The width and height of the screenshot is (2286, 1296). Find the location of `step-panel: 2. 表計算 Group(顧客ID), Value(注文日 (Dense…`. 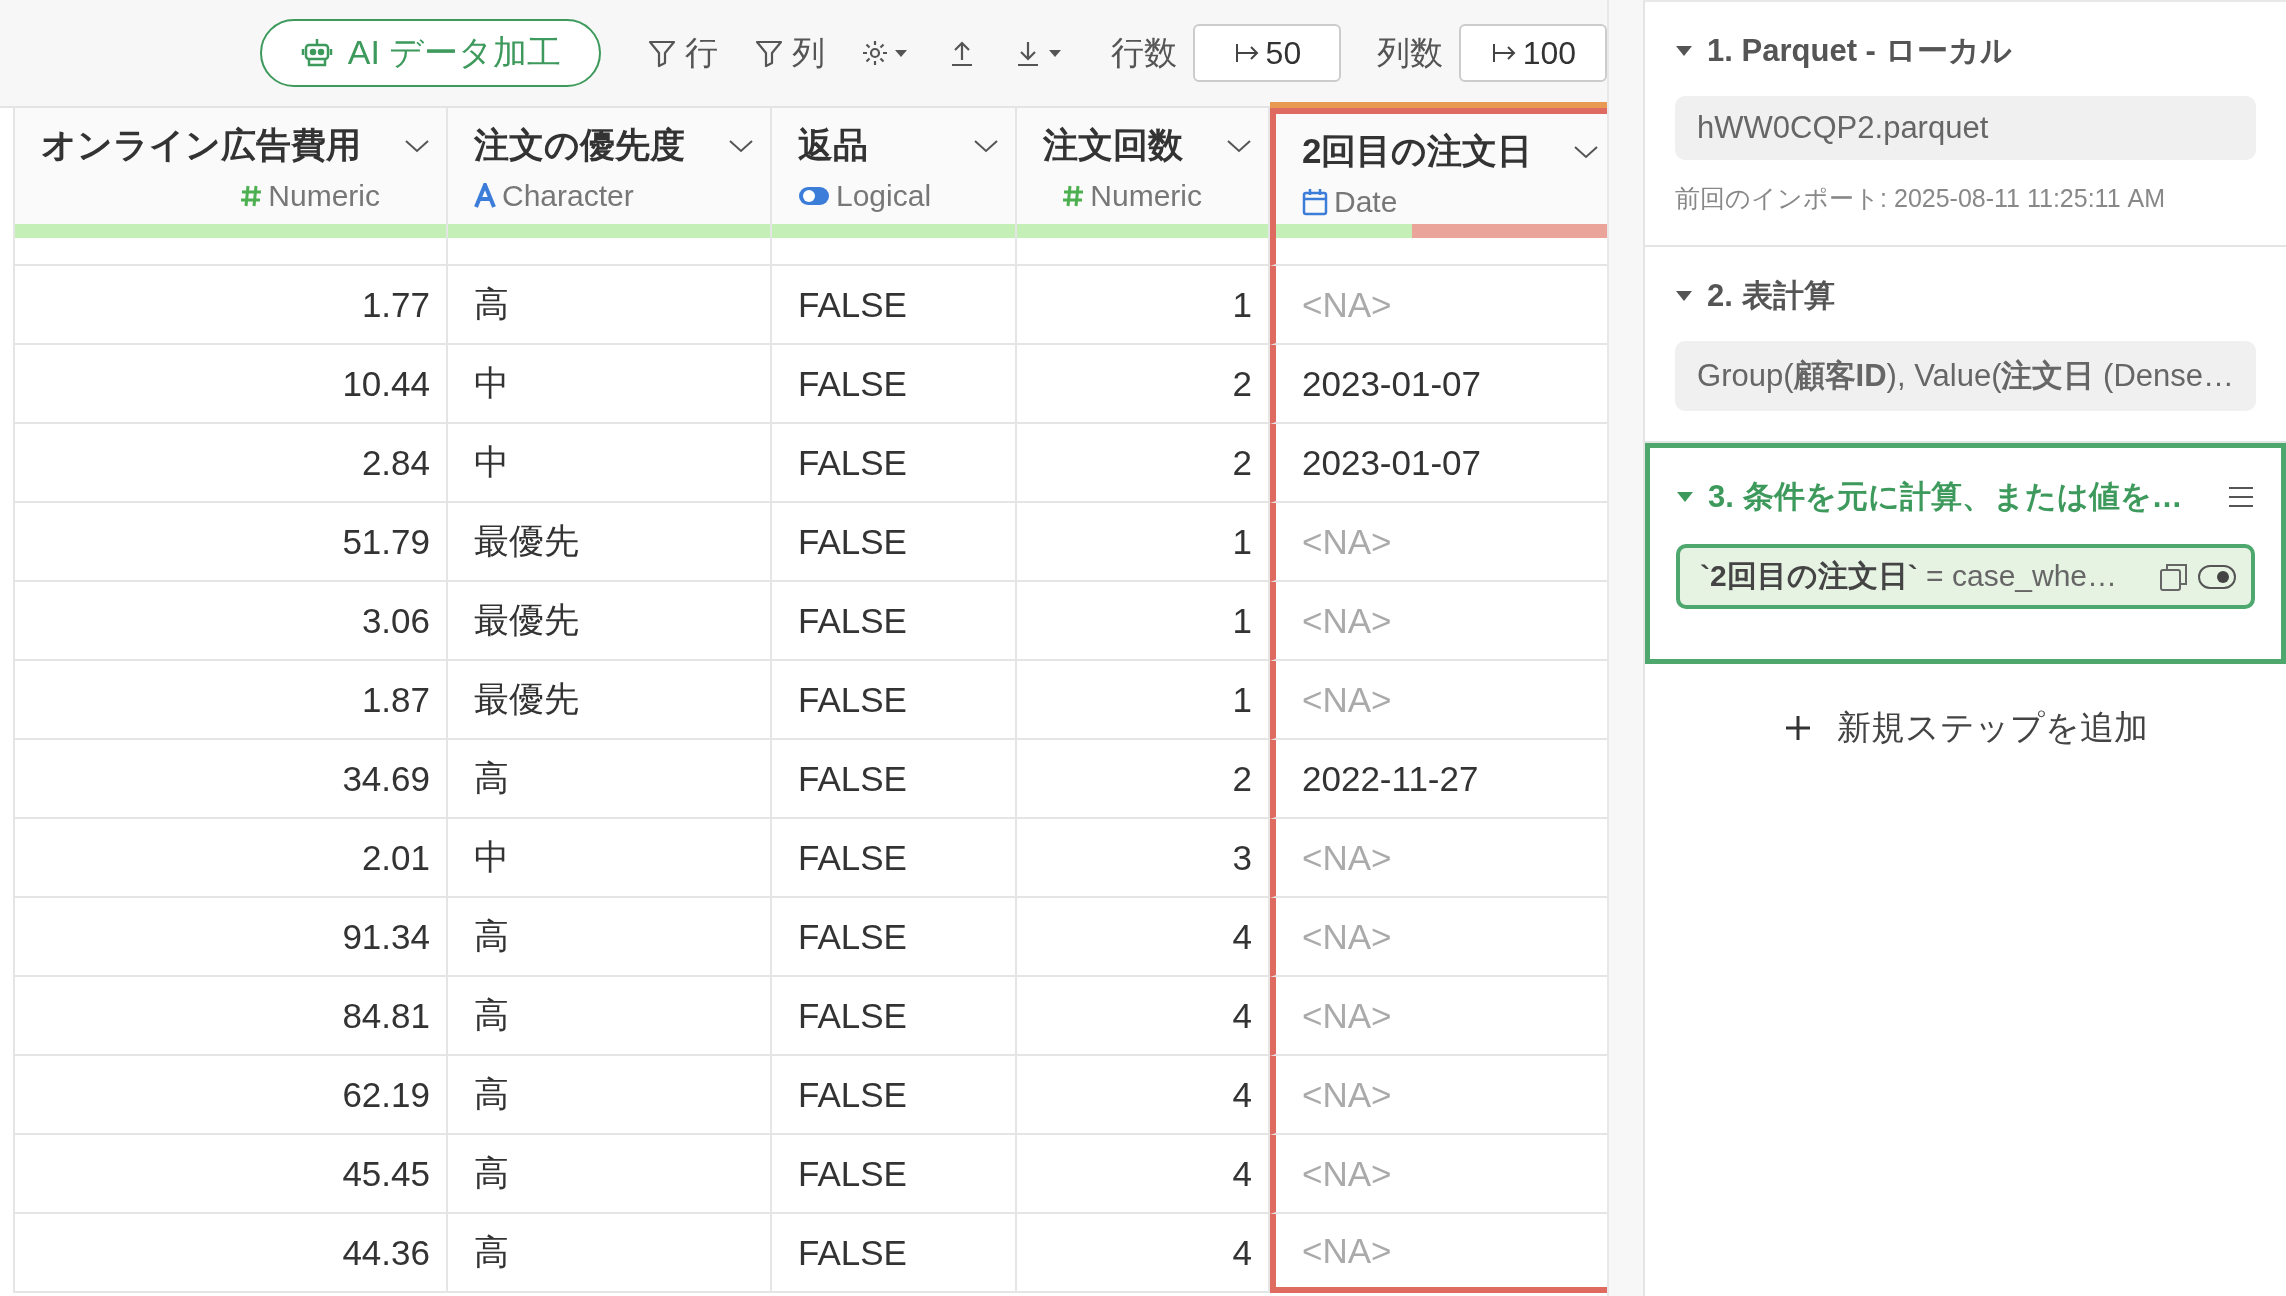

step-panel: 2. 表計算 Group(顧客ID), Value(注文日 (Dense… is located at coordinates (1965, 345).